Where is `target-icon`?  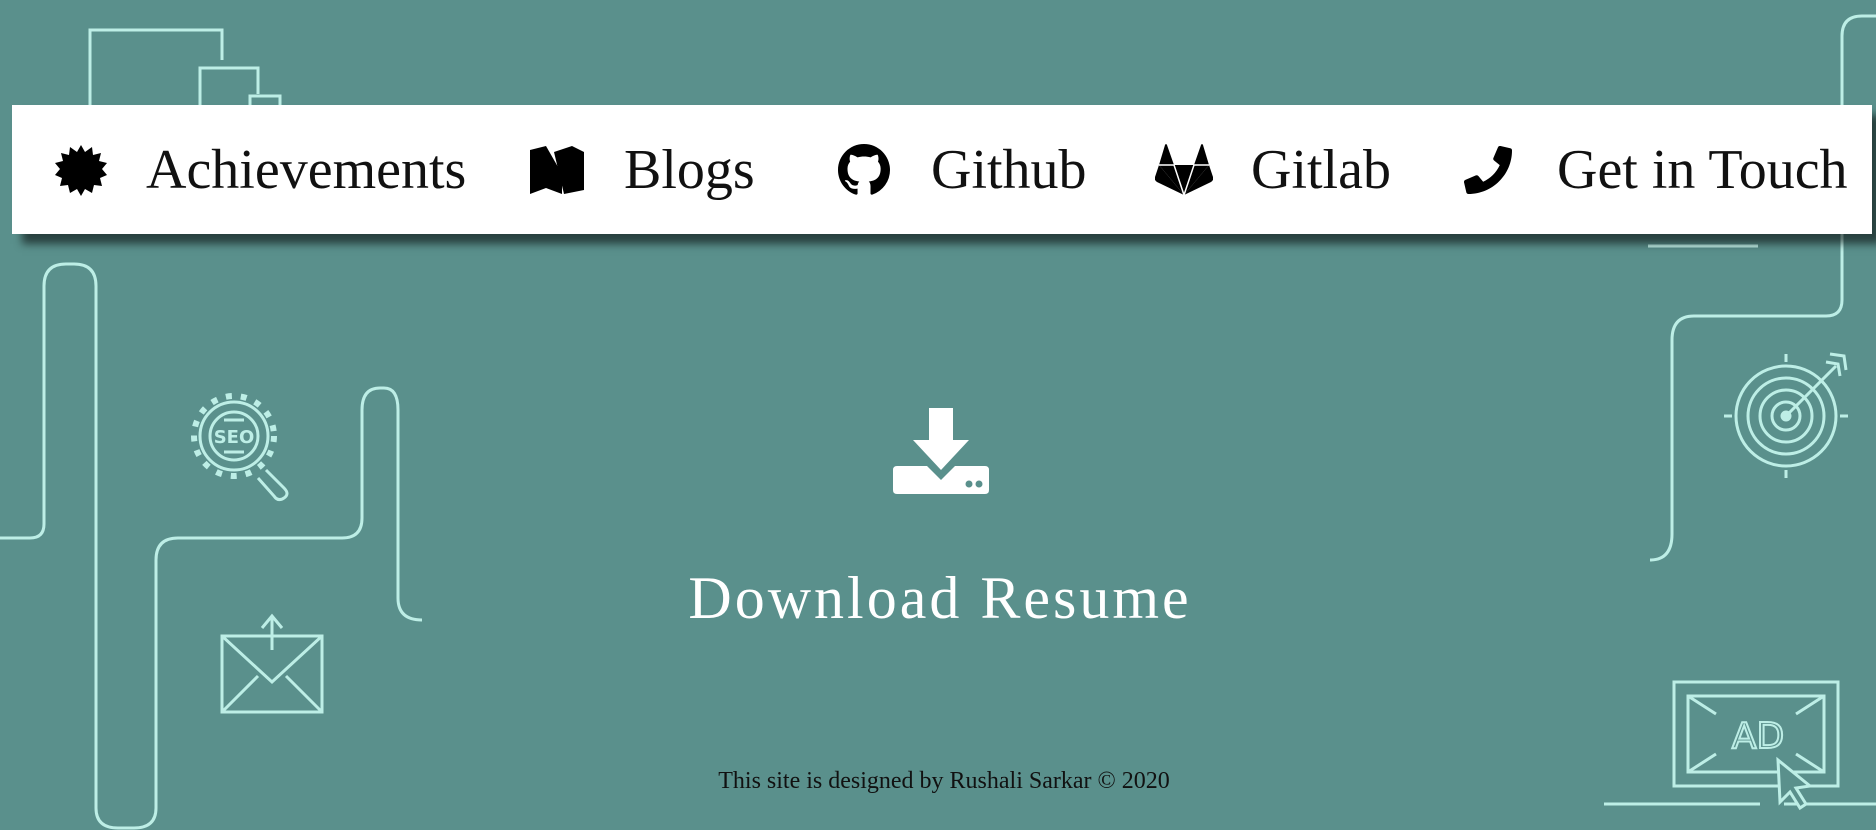
target-icon is located at coordinates (1786, 415).